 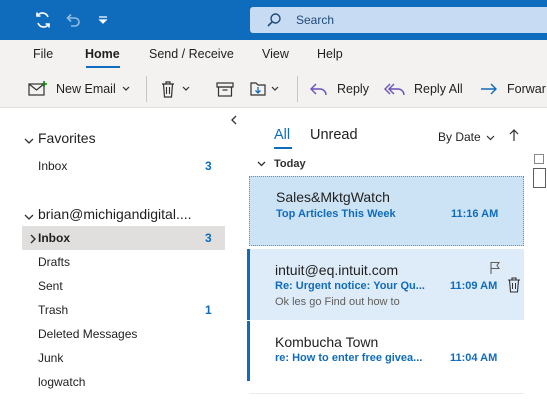 I want to click on reply-label: Reply, so click(x=353, y=89).